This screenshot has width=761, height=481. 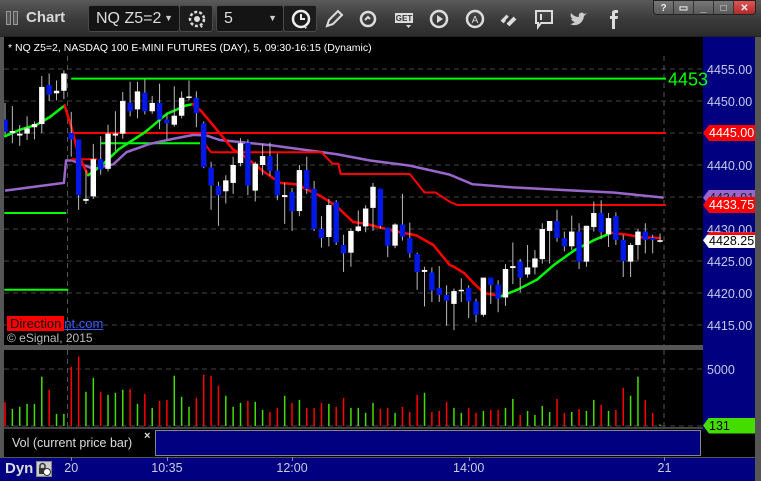 I want to click on price-tag: 4445.00, so click(x=729, y=133).